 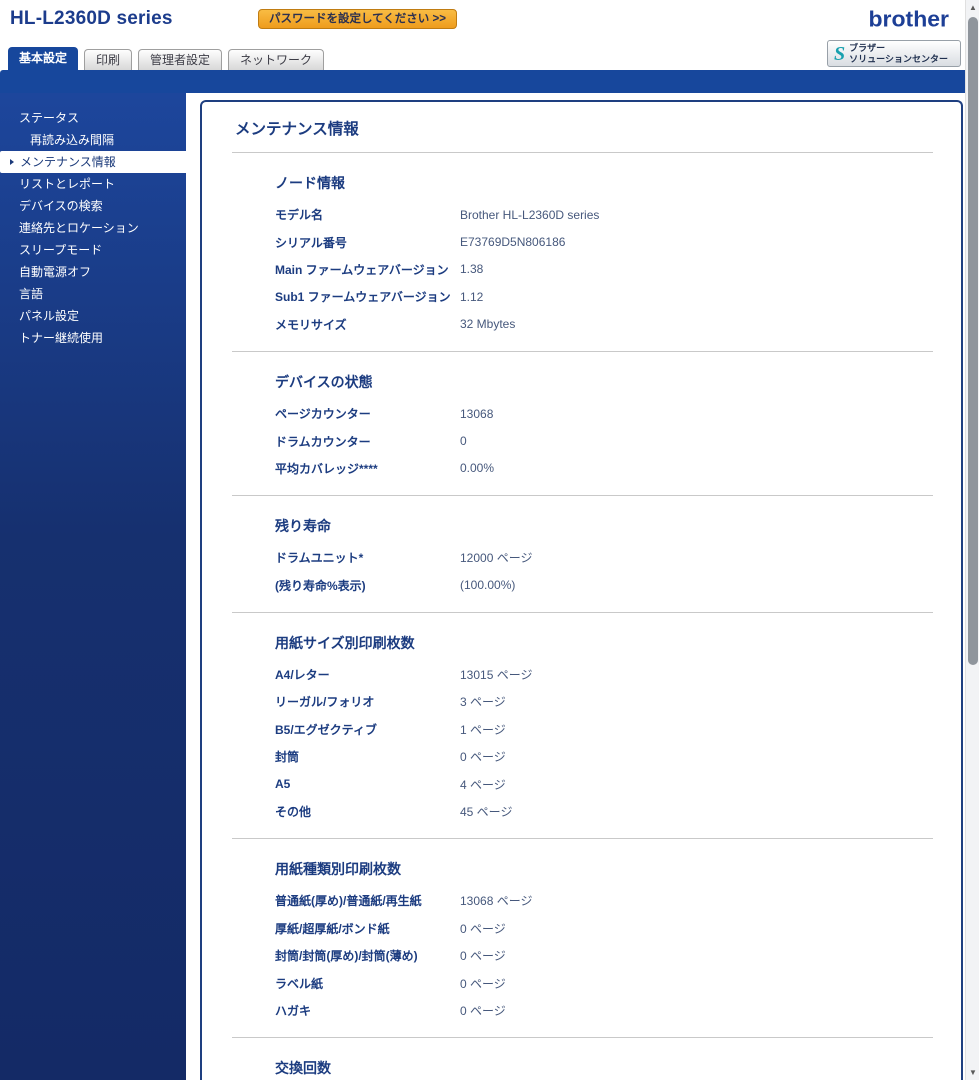 What do you see at coordinates (293, 1011) in the screenshot?
I see `info-label: ハガキ` at bounding box center [293, 1011].